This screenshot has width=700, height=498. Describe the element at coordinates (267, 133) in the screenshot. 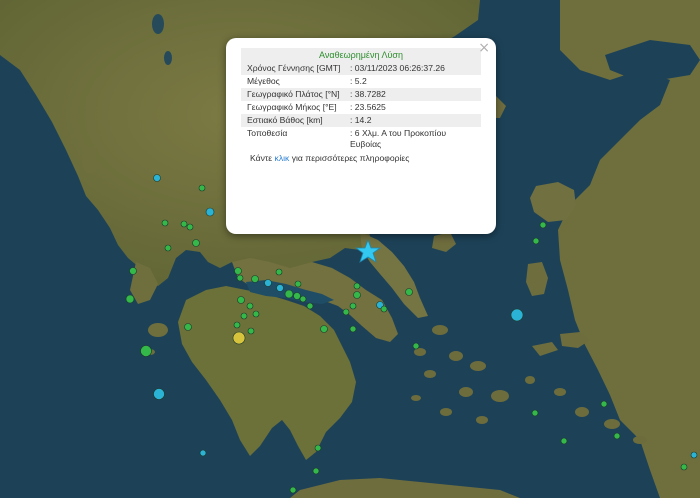

I see `location-label: Τοποθεσία` at that location.